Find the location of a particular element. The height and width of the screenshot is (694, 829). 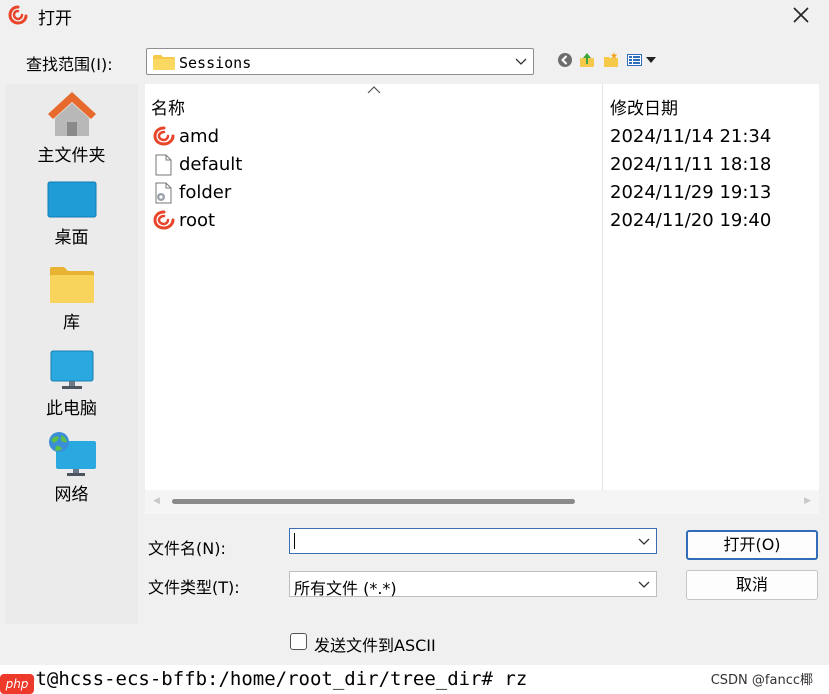

window-title: 打开 is located at coordinates (55, 19).